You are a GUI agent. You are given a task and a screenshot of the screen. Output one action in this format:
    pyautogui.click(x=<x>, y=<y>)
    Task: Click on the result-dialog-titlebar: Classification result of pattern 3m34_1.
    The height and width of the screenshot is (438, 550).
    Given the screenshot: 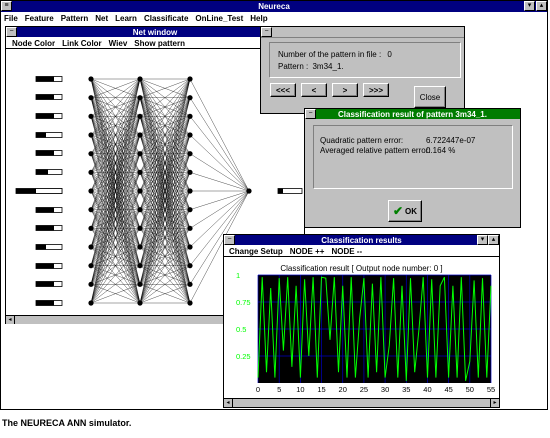 What is the action you would take?
    pyautogui.click(x=412, y=114)
    